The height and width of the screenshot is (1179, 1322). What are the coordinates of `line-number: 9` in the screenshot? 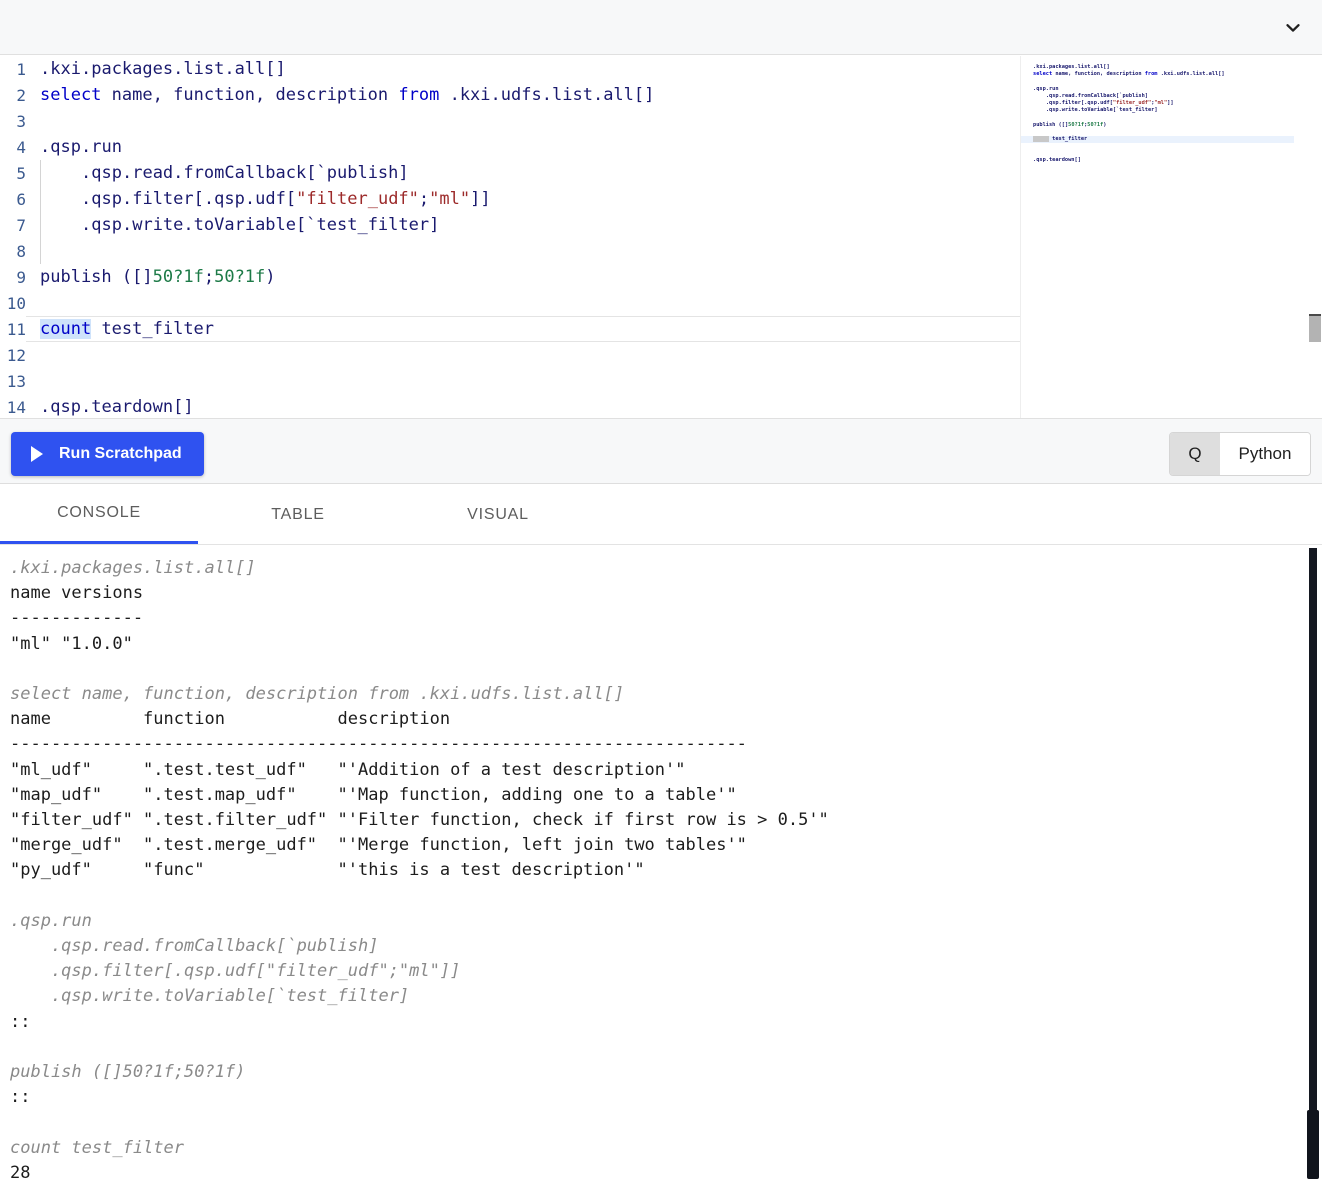 It's located at (21, 277).